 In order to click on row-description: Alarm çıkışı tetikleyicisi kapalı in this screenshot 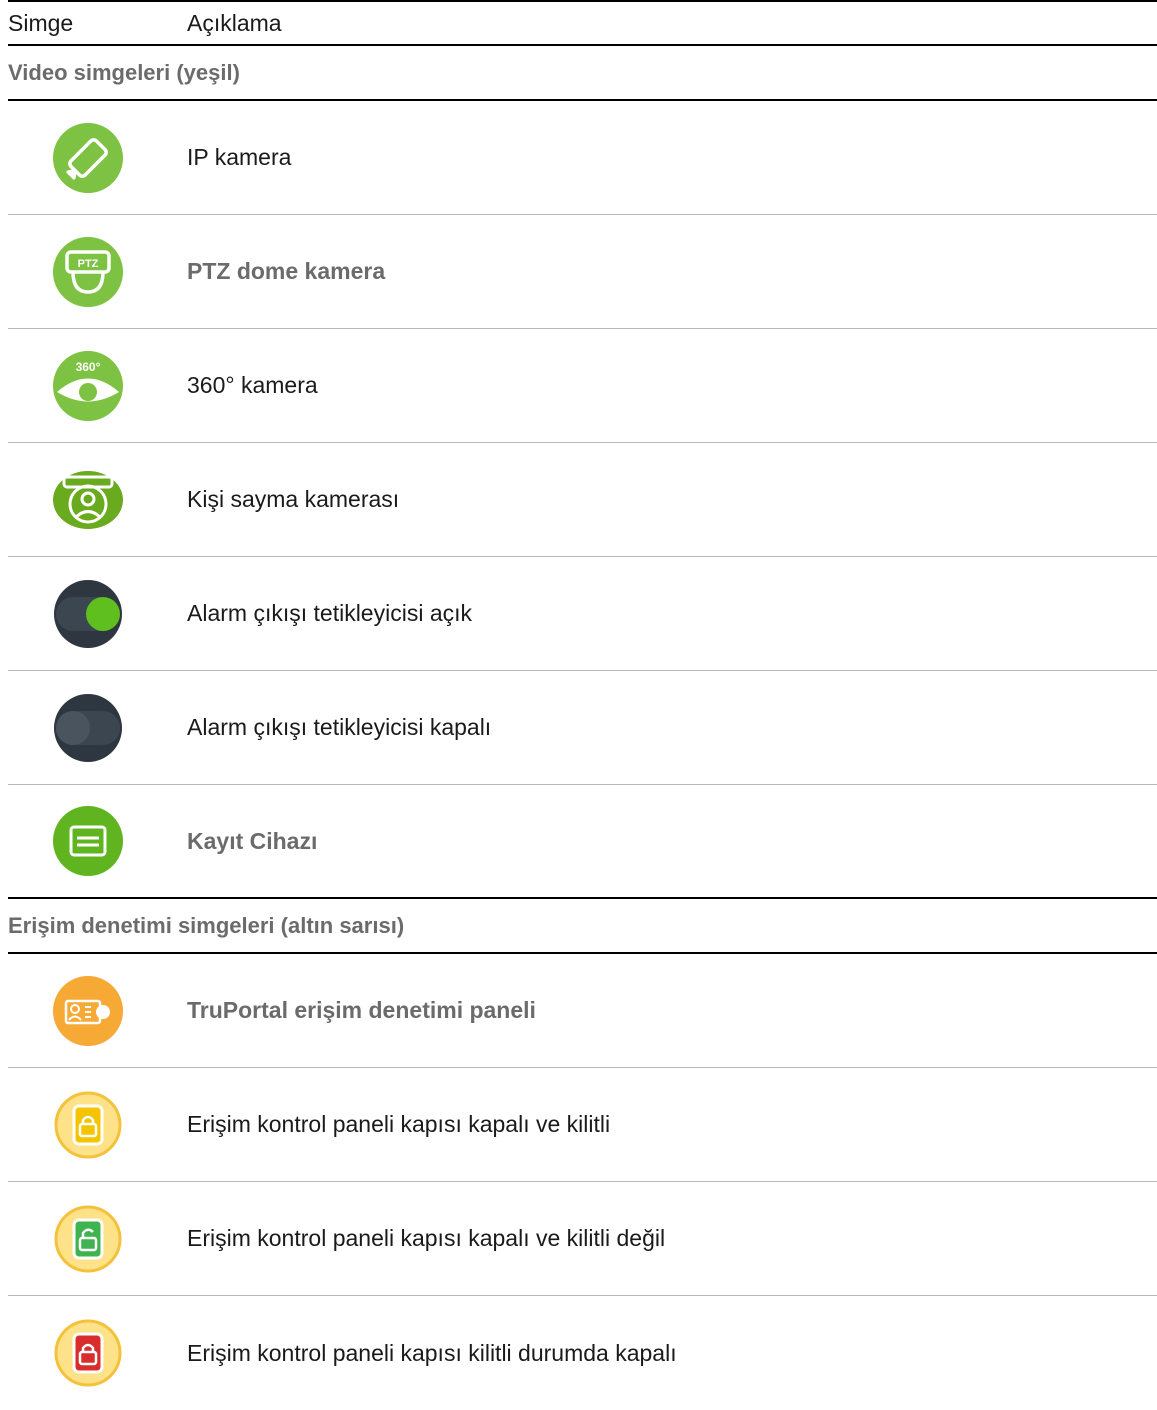, I will do `click(339, 727)`.